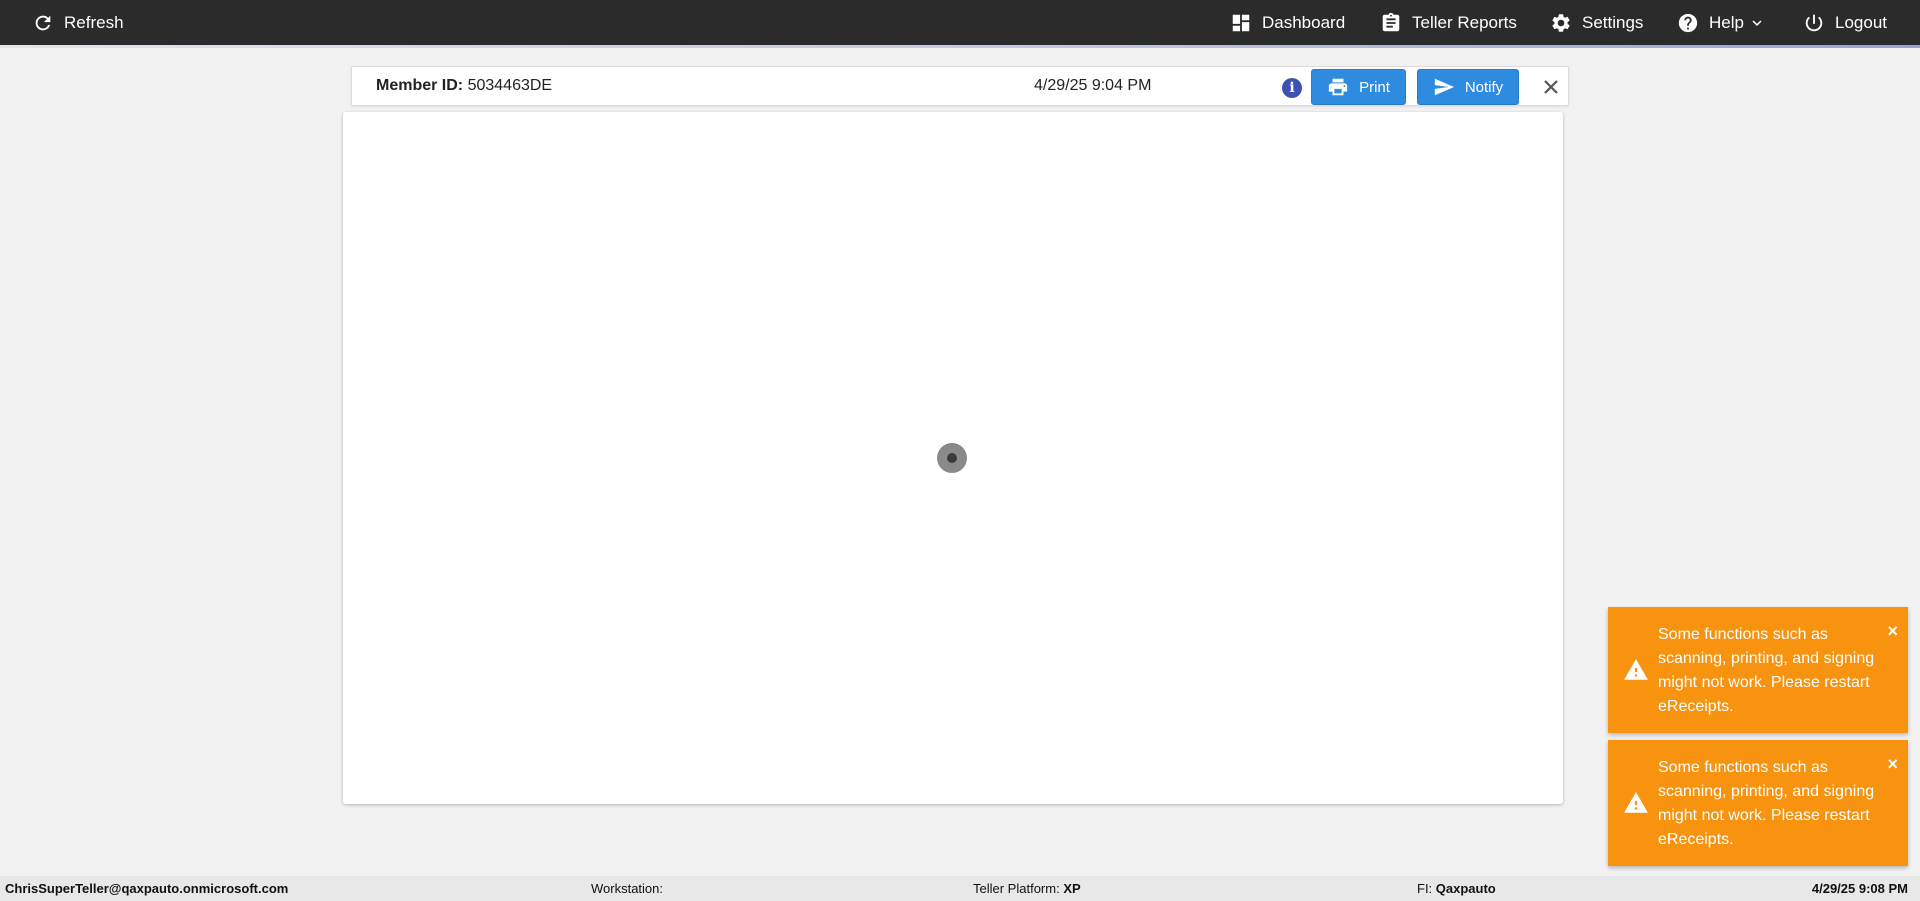 The width and height of the screenshot is (1920, 901). Describe the element at coordinates (1613, 22) in the screenshot. I see `nav-settings-label: Settings` at that location.